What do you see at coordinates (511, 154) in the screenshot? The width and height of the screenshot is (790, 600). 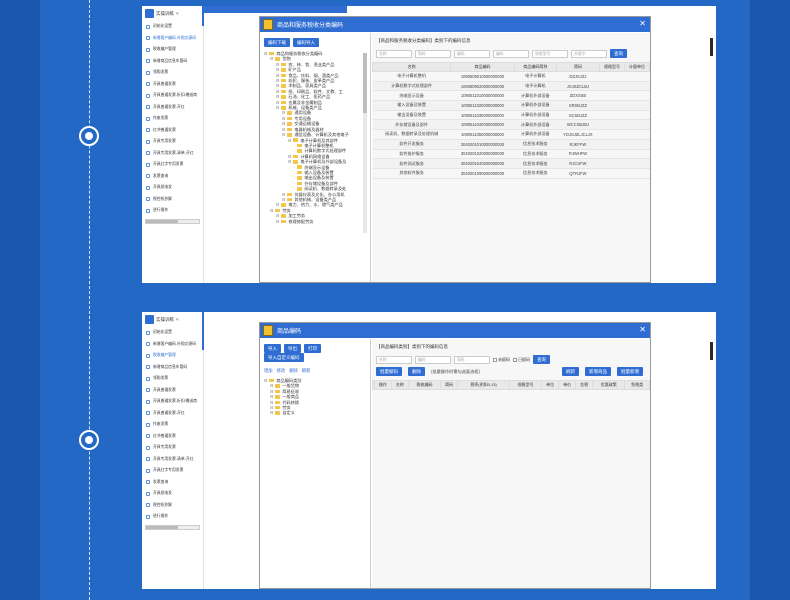 I see `table-row: 软件维护服务 3040201020000000000 信息技术服务 RJWHFW` at bounding box center [511, 154].